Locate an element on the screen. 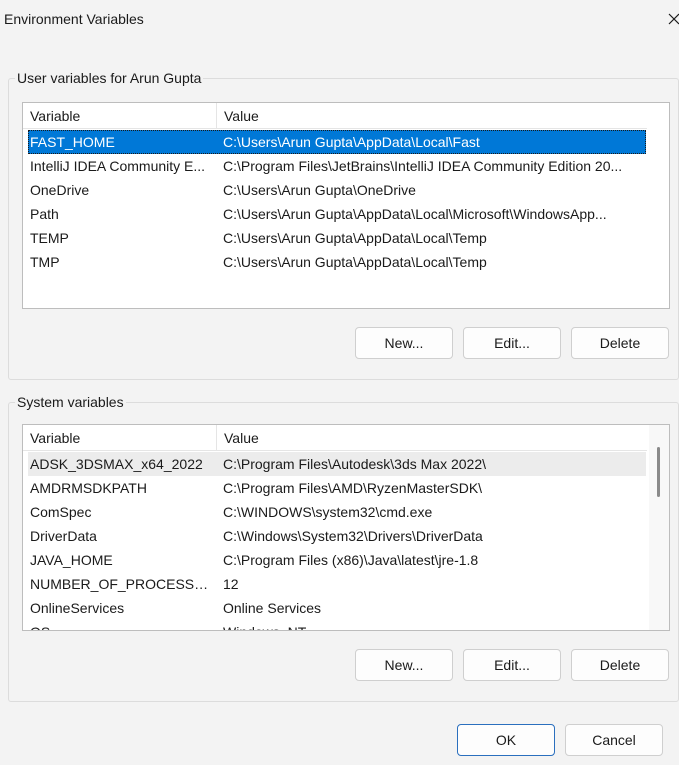 The height and width of the screenshot is (765, 679). variable-name-cell: OneDrive is located at coordinates (60, 190).